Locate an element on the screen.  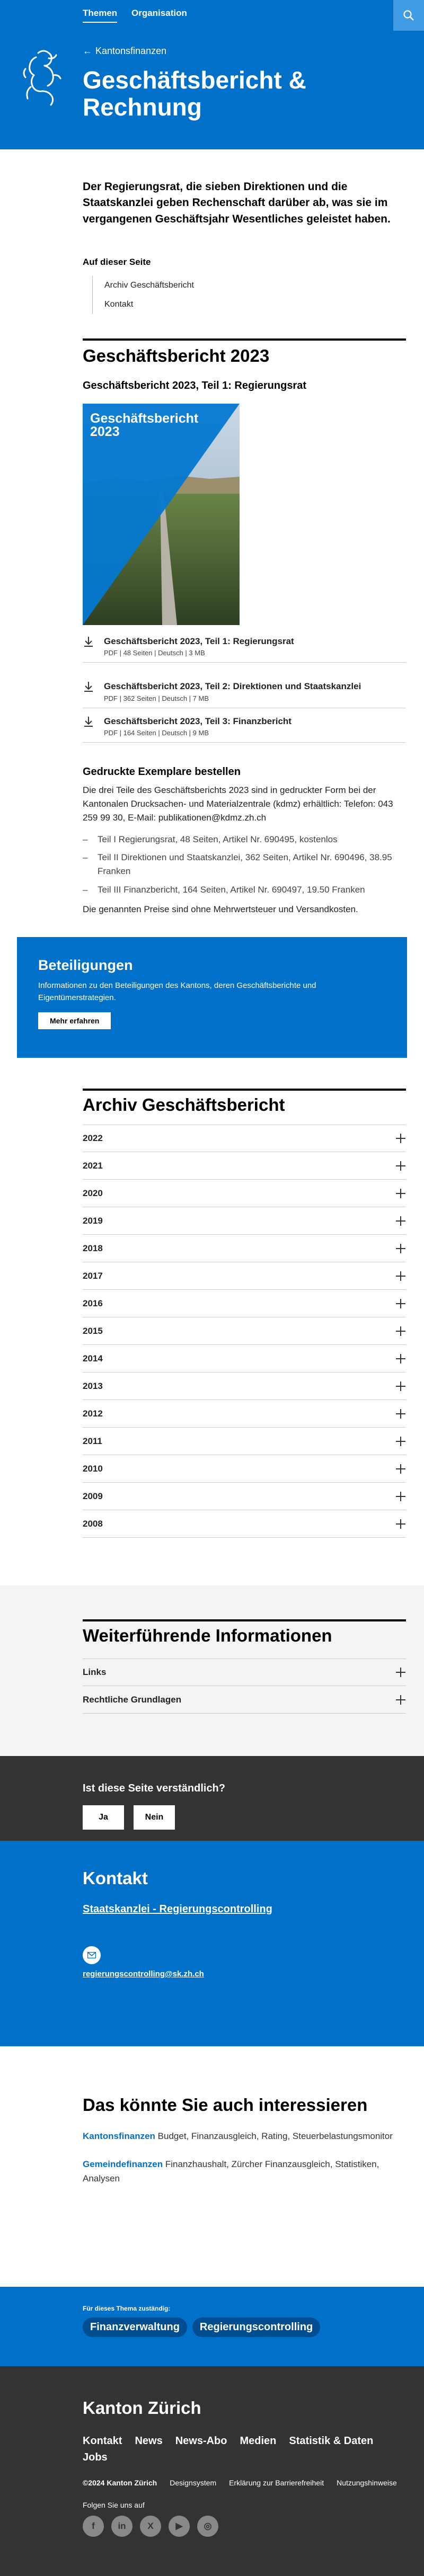
arrow-left-icon: ← is located at coordinates (87, 51).